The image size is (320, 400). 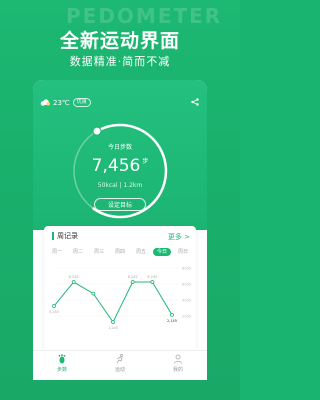 I want to click on user-icon, so click(x=178, y=359).